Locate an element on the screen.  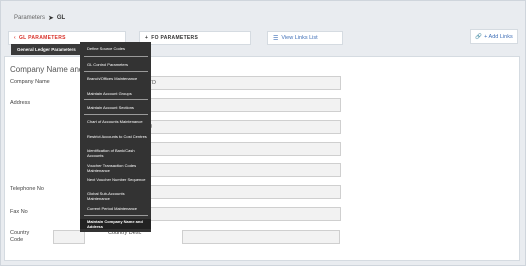
tab-gl-label: GL PARAMETERS is located at coordinates (42, 38).